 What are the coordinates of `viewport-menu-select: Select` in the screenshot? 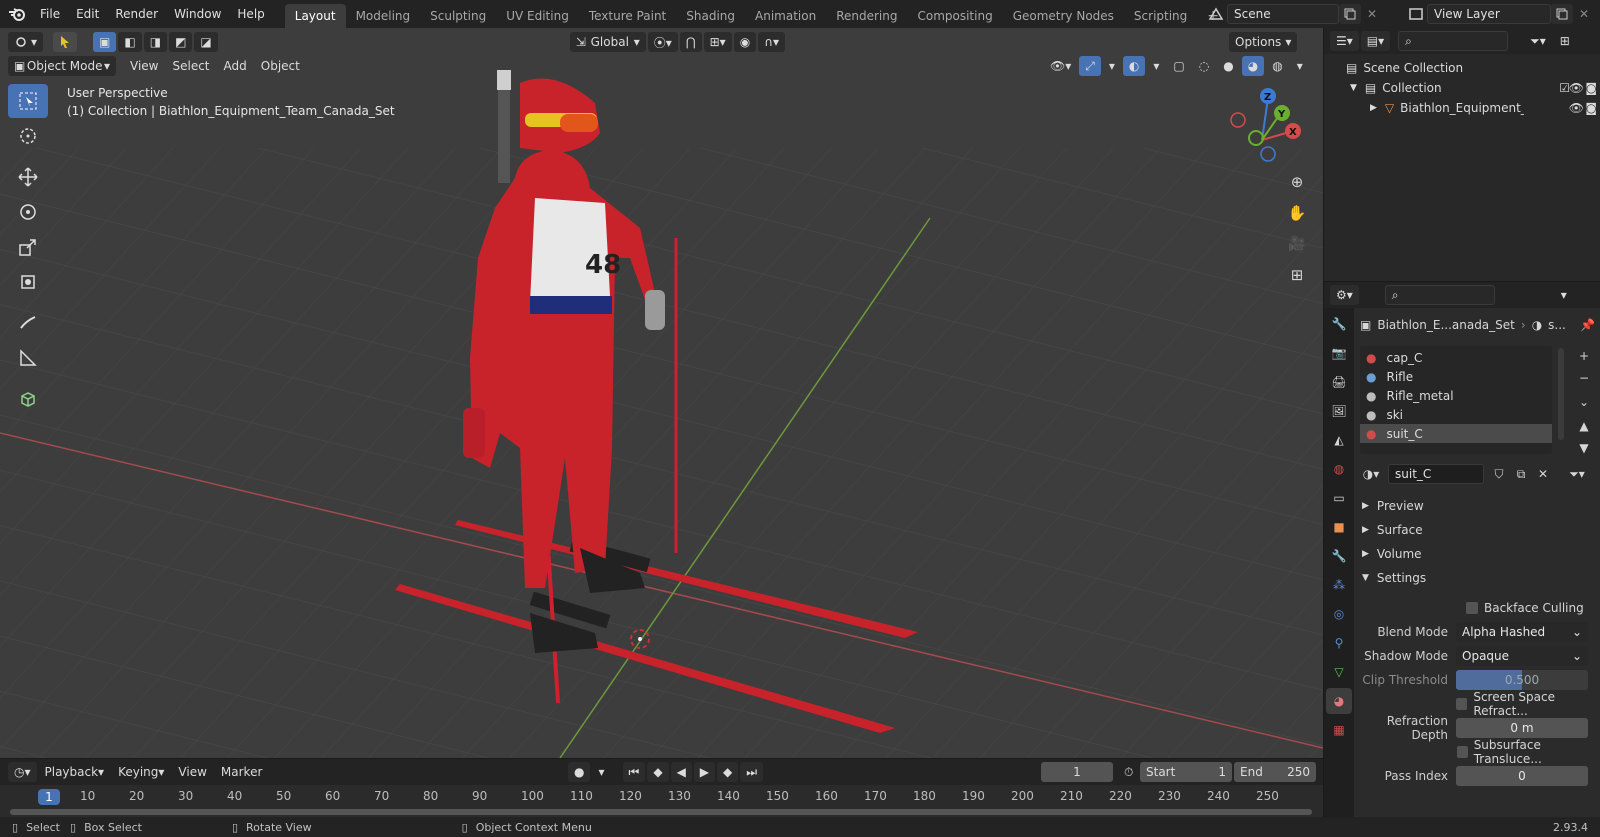 It's located at (190, 66).